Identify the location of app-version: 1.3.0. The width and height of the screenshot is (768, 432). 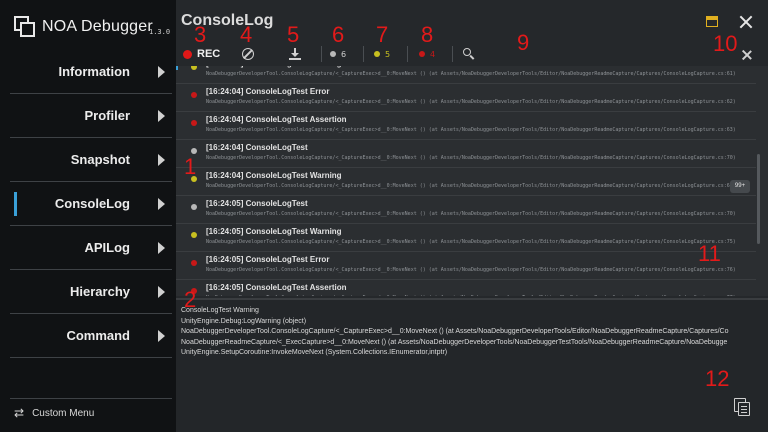
(160, 32).